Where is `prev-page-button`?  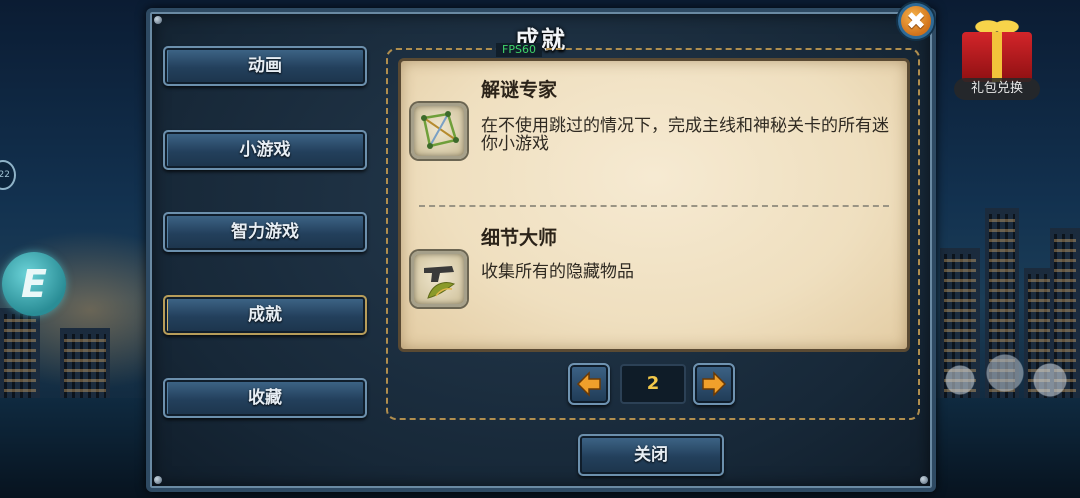 prev-page-button is located at coordinates (589, 384).